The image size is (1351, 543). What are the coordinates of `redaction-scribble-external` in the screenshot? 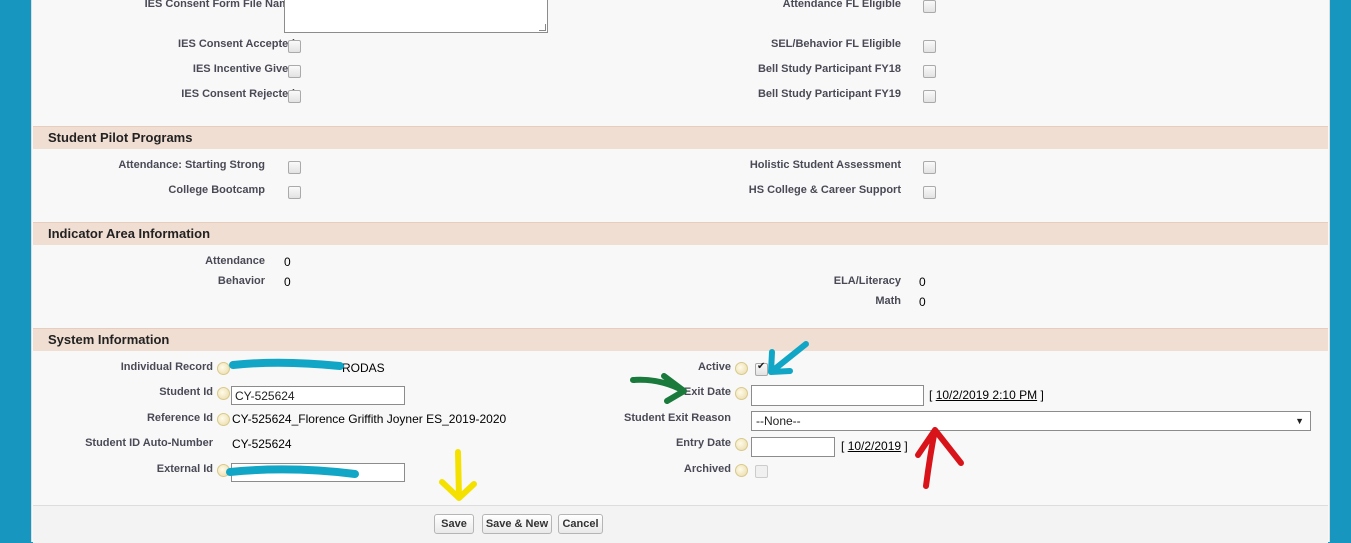 It's located at (292, 471).